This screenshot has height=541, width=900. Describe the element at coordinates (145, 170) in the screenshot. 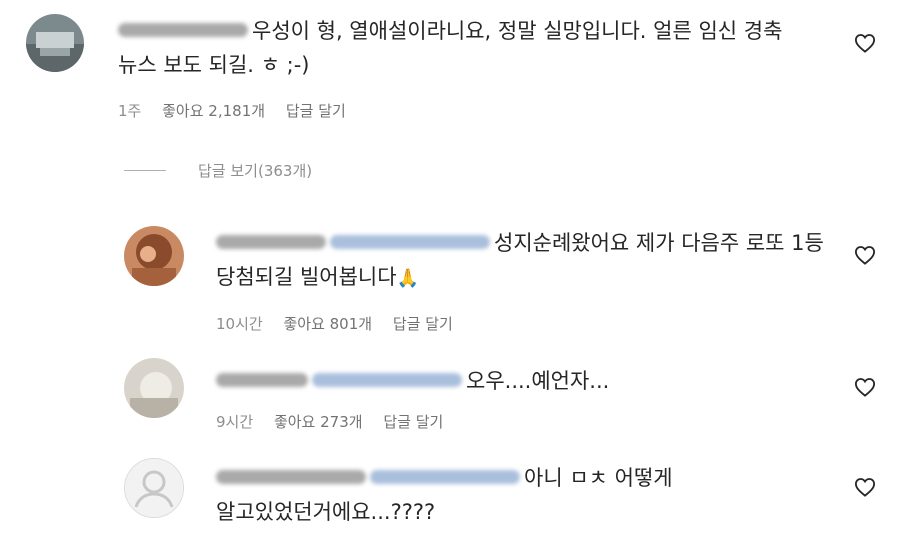

I see `divider-line` at that location.